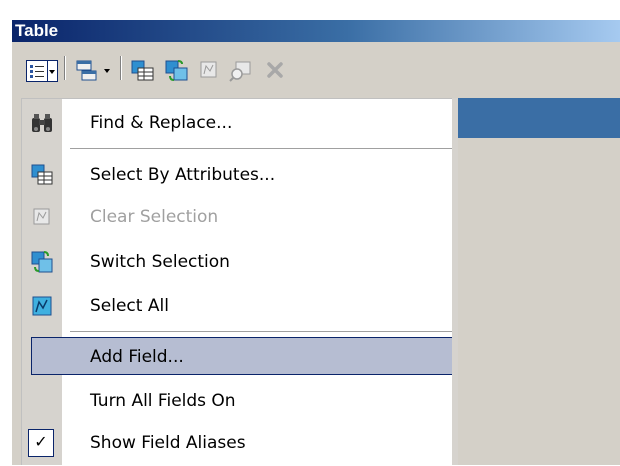  I want to click on table-toolbar, so click(316, 70).